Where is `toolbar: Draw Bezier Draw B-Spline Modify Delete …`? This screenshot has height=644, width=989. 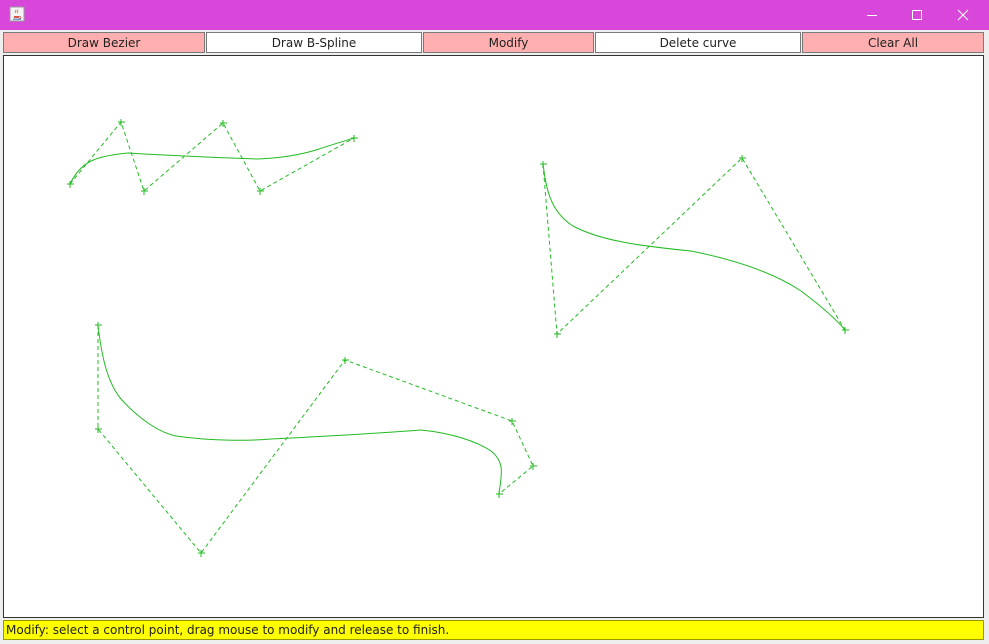 toolbar: Draw Bezier Draw B-Spline Modify Delete … is located at coordinates (494, 42).